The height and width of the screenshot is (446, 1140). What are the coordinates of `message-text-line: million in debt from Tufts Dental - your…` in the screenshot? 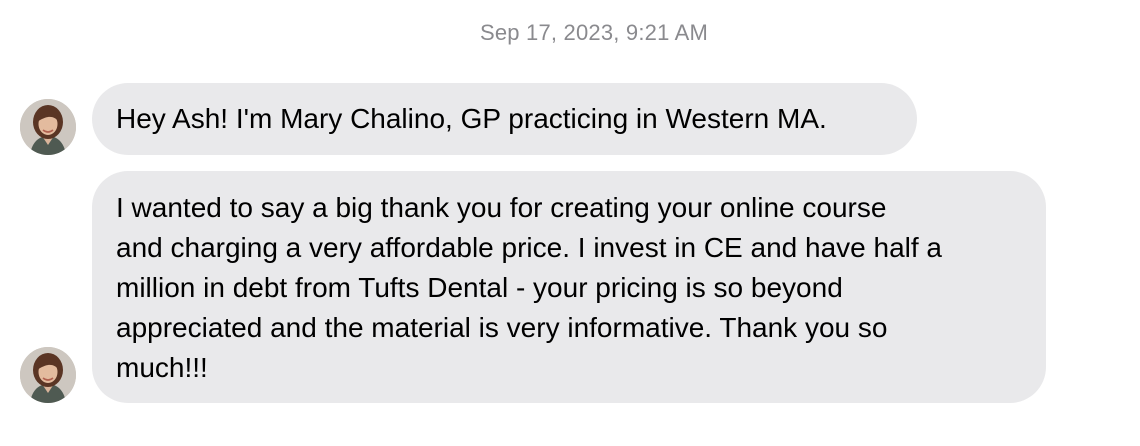 It's located at (479, 287).